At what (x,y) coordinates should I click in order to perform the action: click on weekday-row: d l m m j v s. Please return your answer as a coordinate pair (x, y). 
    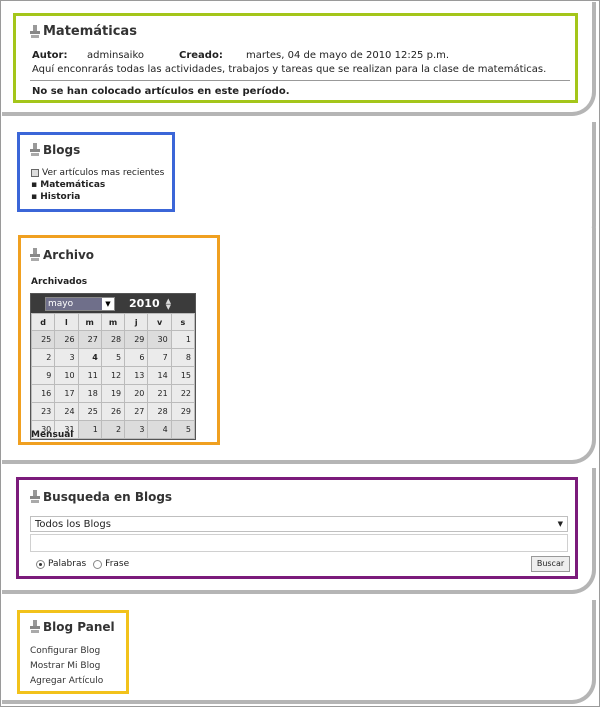
    Looking at the image, I should click on (113, 322).